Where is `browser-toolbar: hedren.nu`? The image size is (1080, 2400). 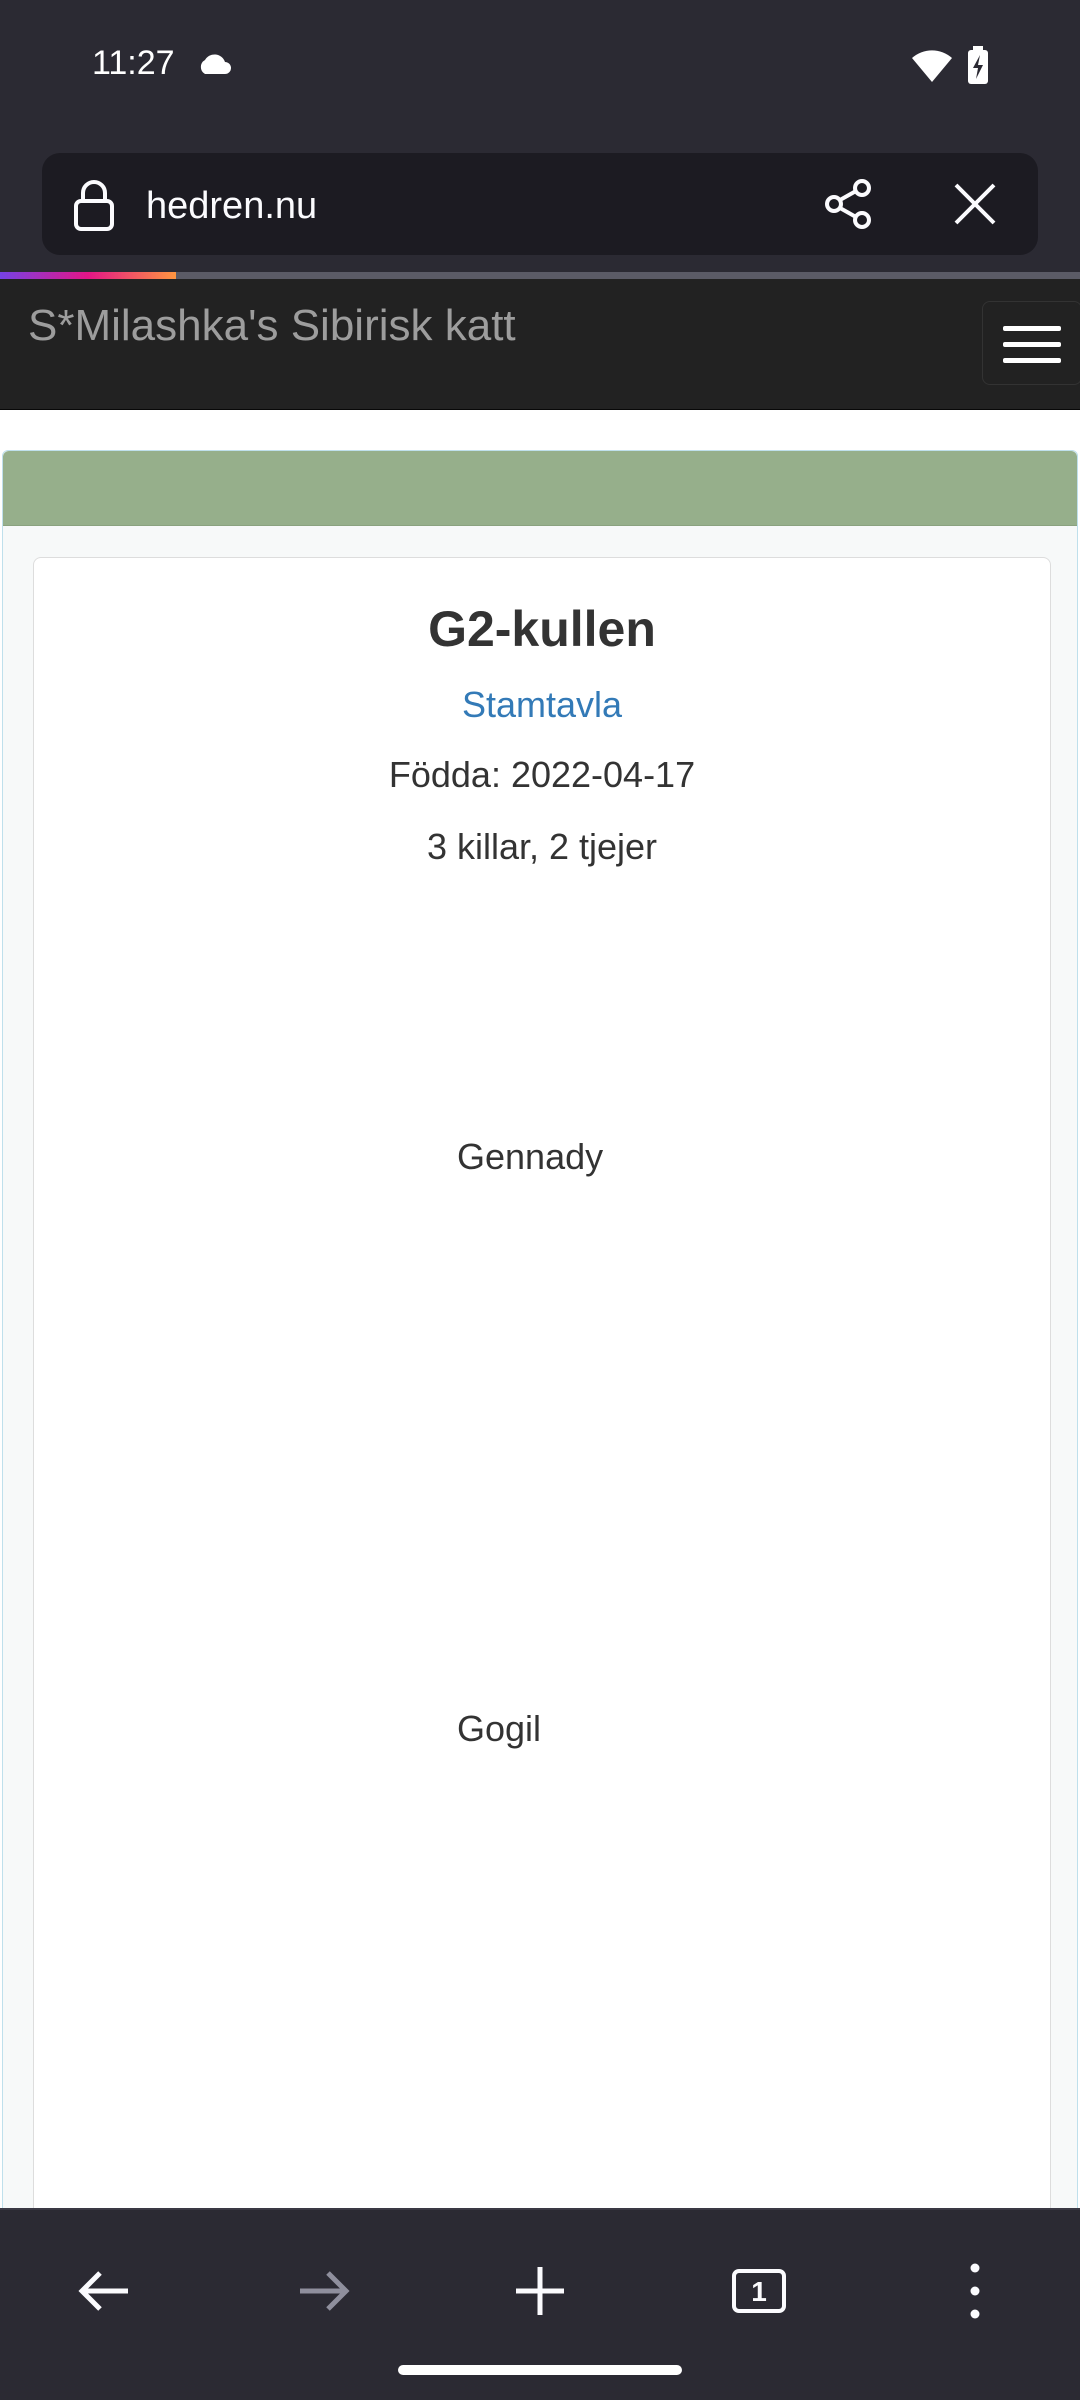 browser-toolbar: hedren.nu is located at coordinates (540, 203).